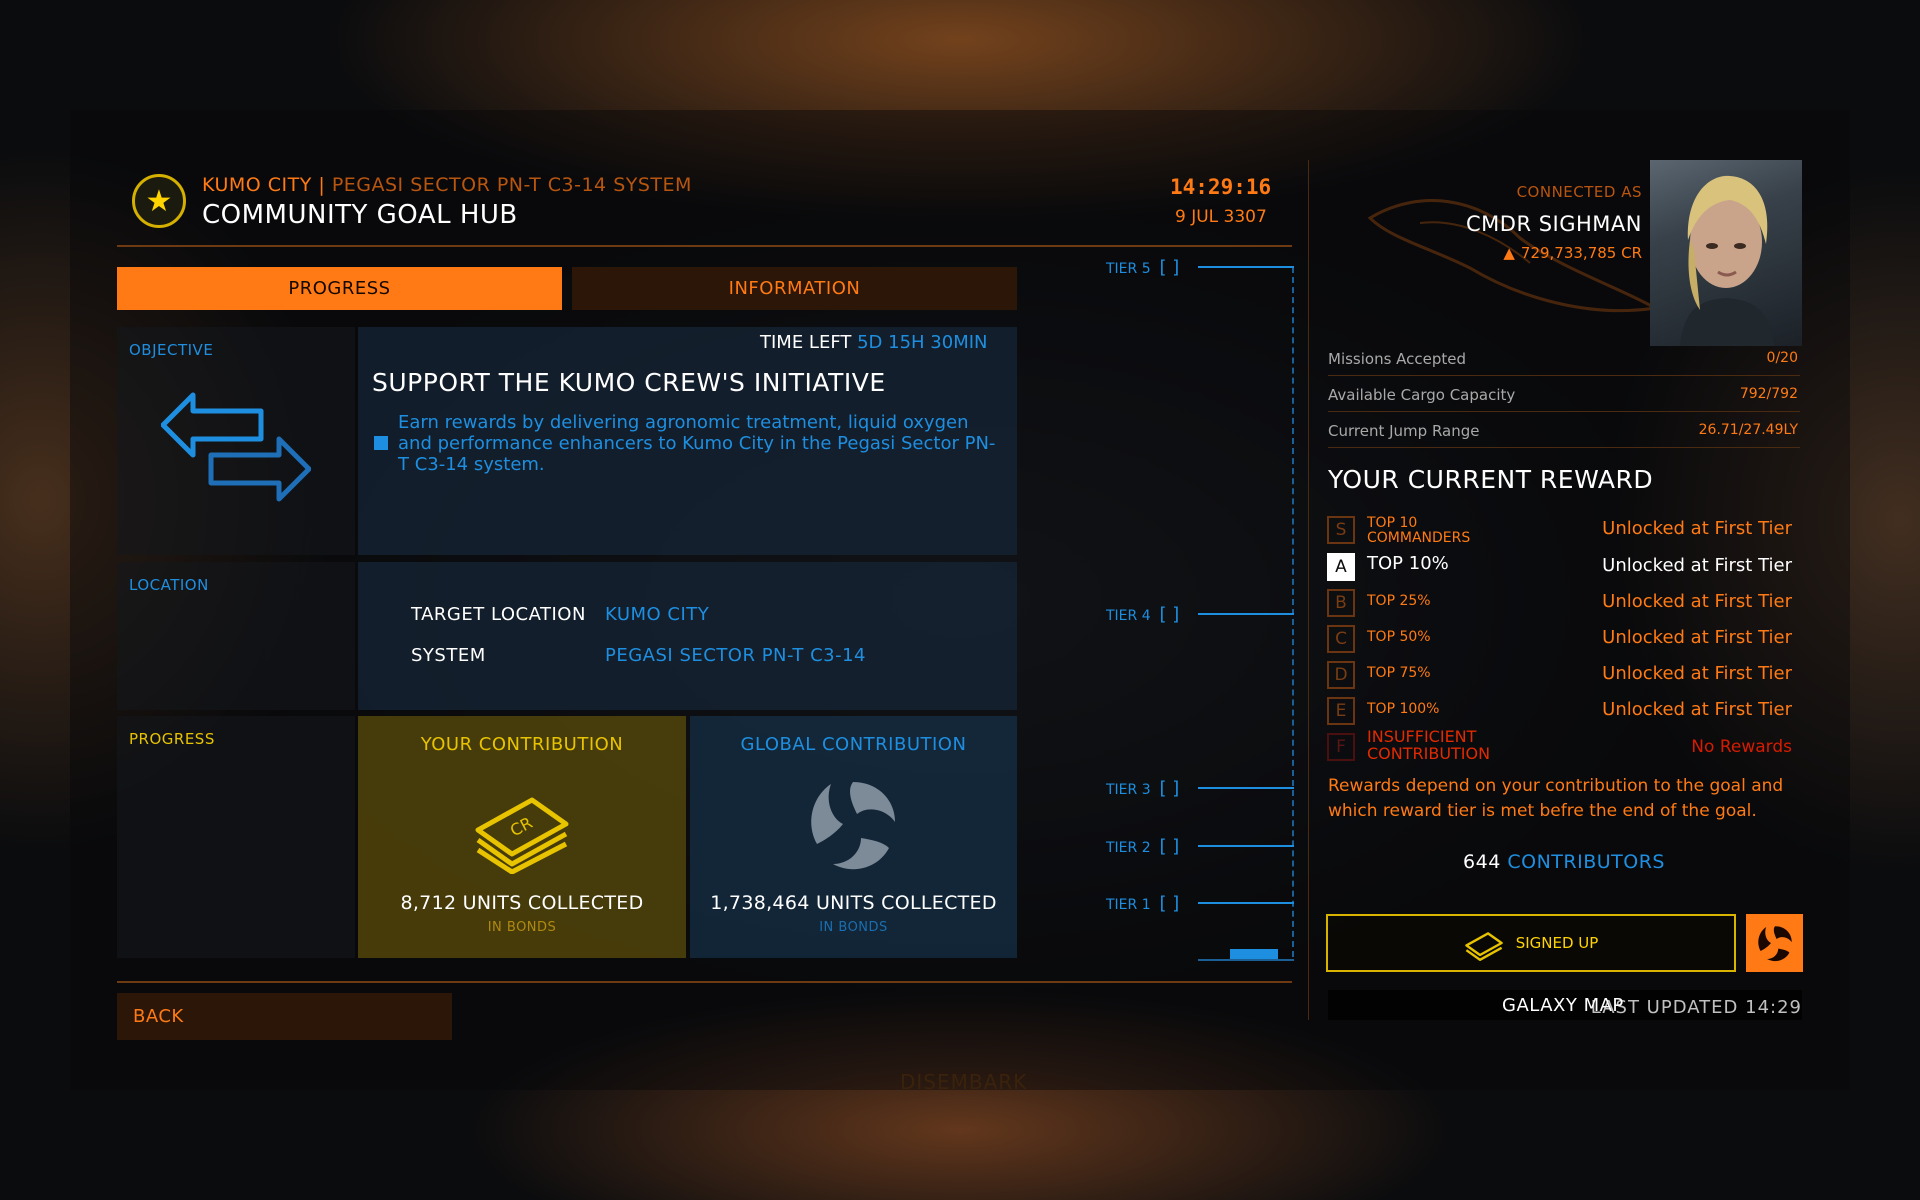 The image size is (1920, 1200). Describe the element at coordinates (159, 201) in the screenshot. I see `community-goal-star-icon: ★` at that location.